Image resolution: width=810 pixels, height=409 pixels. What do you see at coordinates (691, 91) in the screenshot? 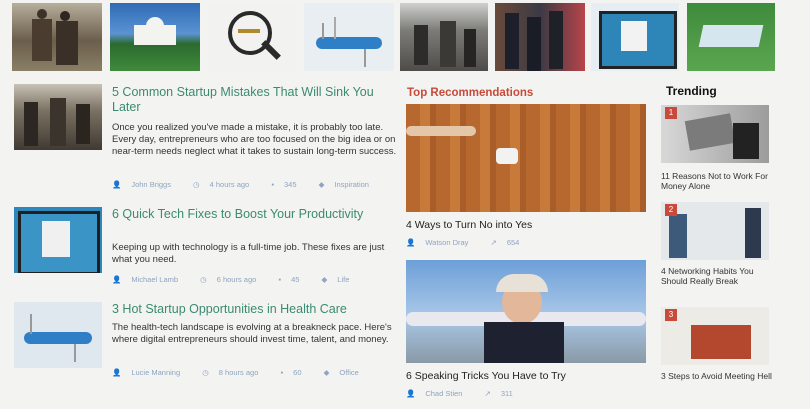
I see `trending-heading: Trending` at bounding box center [691, 91].